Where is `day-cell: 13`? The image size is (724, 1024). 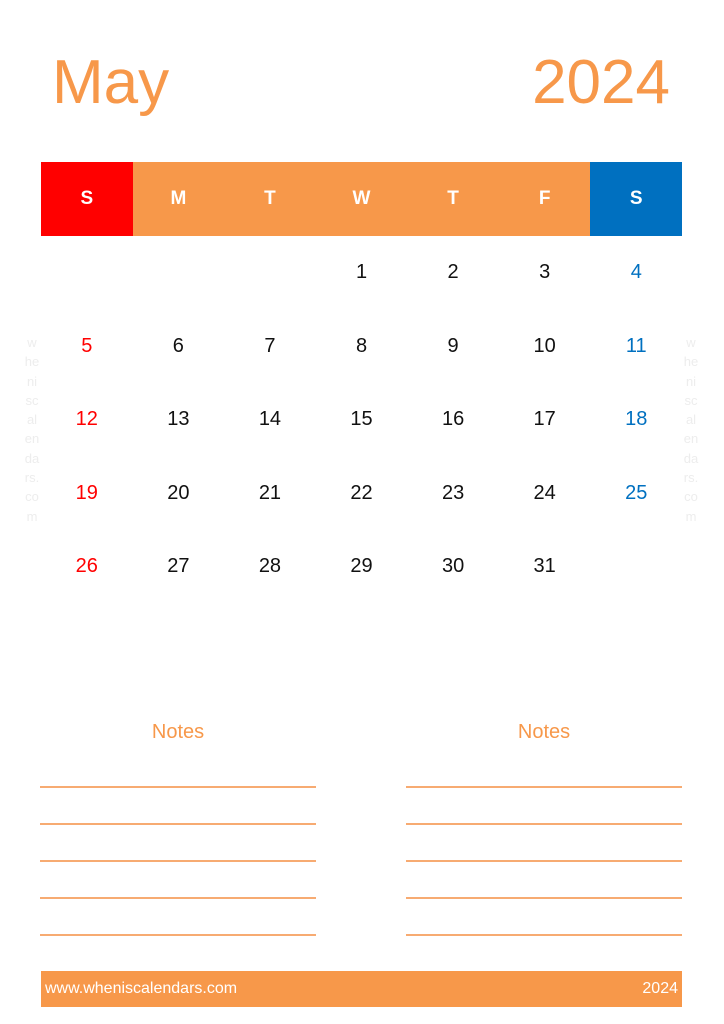
day-cell: 13 is located at coordinates (178, 419).